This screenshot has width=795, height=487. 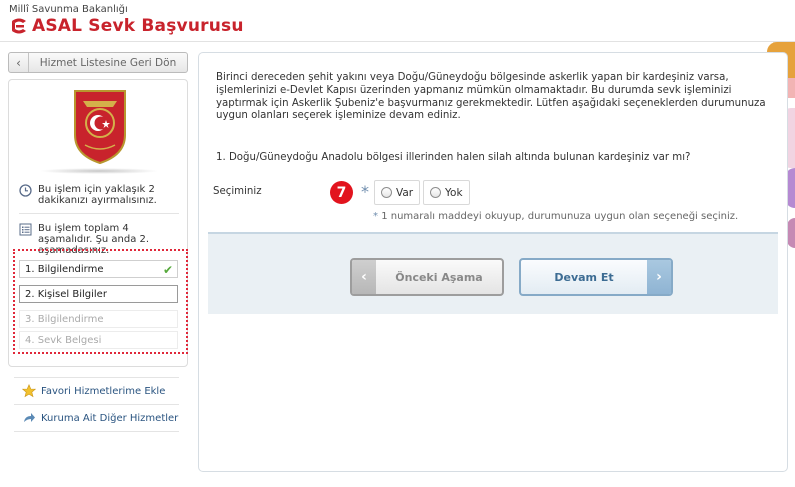 I want to click on radio-var: Var, so click(x=397, y=192).